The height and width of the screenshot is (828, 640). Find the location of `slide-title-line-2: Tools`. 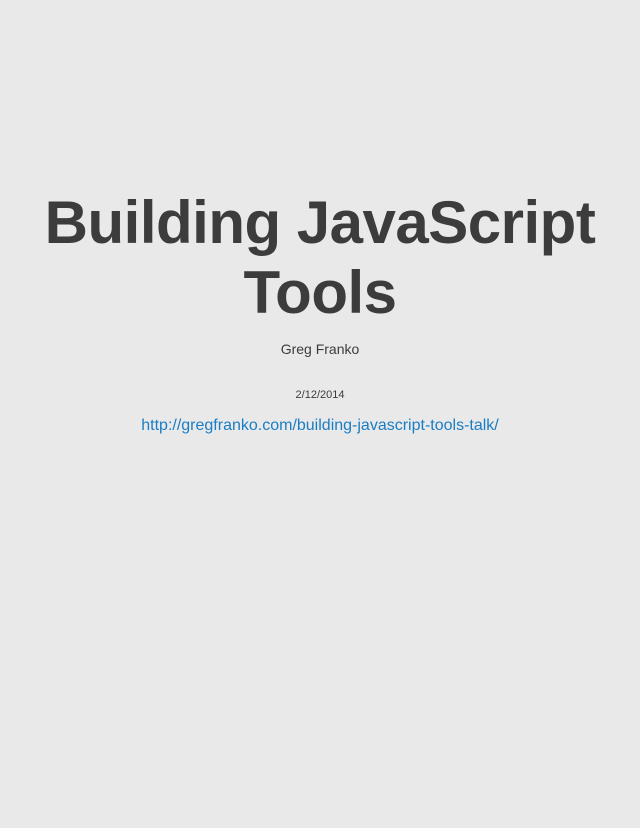

slide-title-line-2: Tools is located at coordinates (320, 292).